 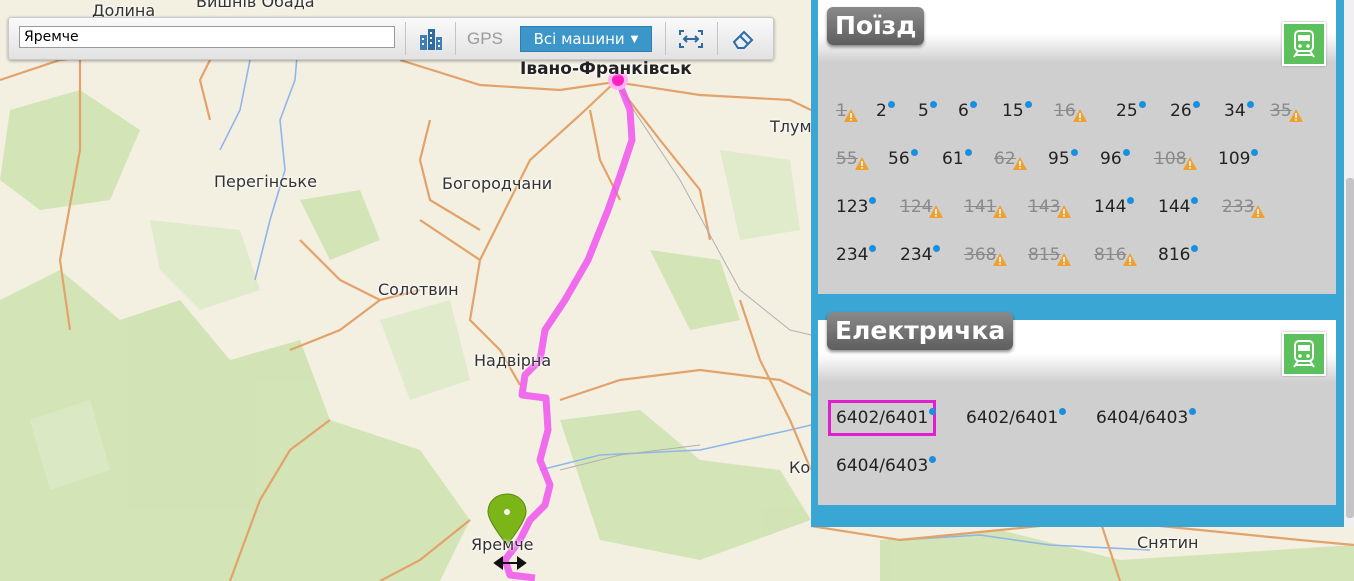 What do you see at coordinates (923, 111) in the screenshot?
I see `route-number: 5` at bounding box center [923, 111].